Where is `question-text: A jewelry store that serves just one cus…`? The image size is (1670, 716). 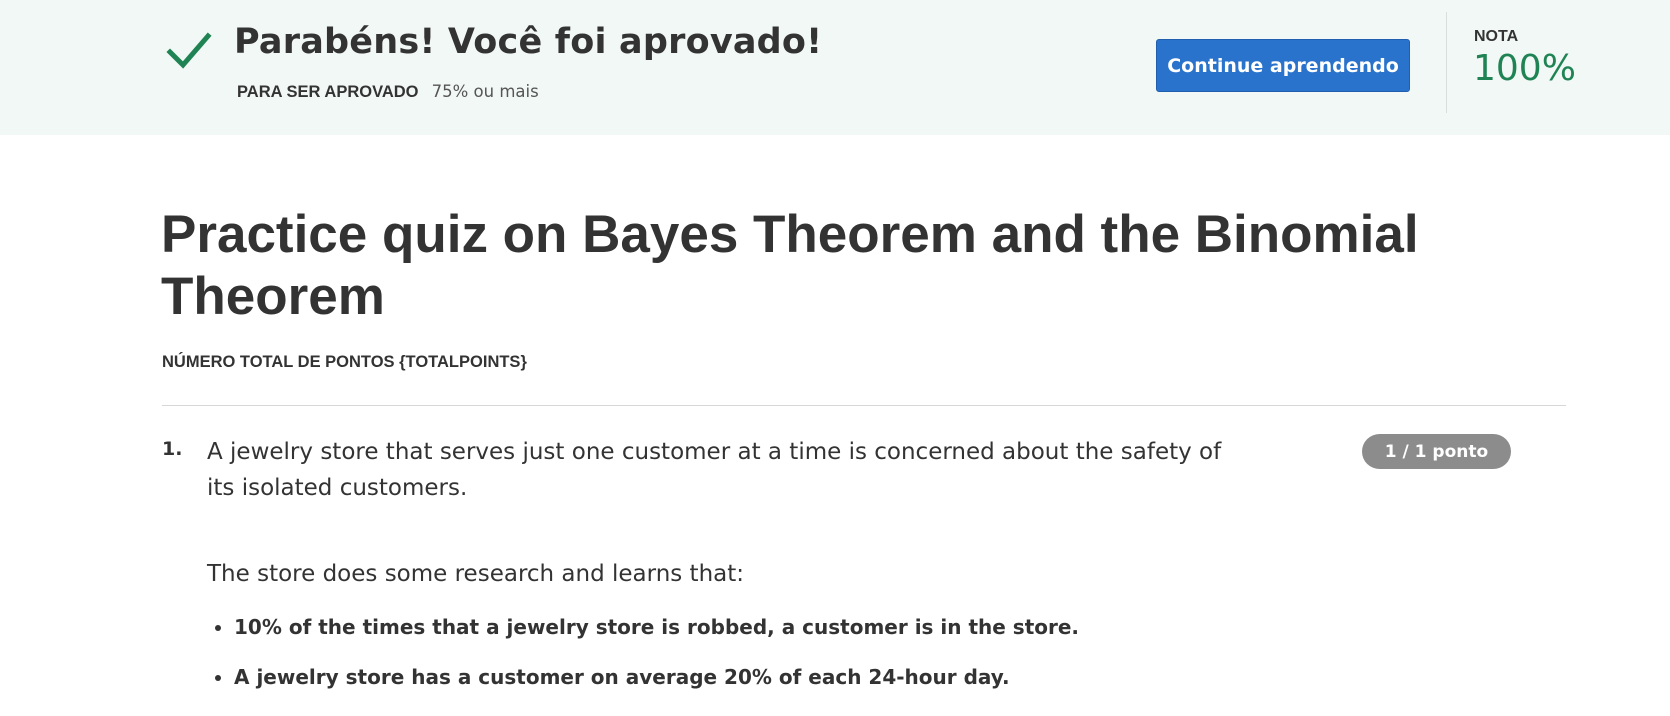 question-text: A jewelry store that serves just one cus… is located at coordinates (714, 470).